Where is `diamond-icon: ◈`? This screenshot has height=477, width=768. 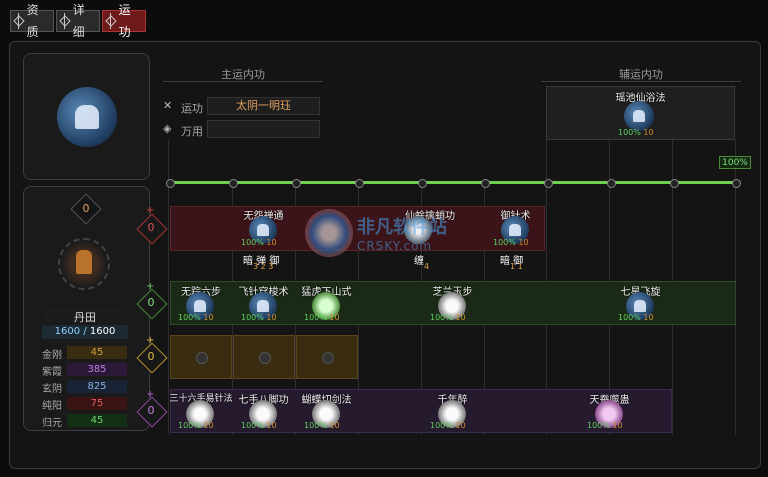
diamond-icon: ◈ is located at coordinates (167, 128).